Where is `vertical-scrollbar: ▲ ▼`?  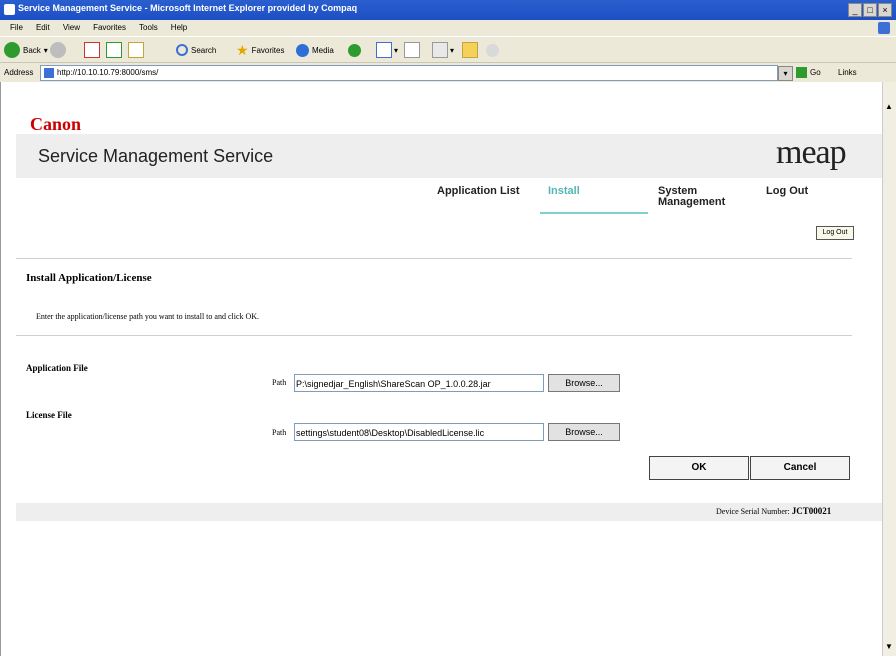
vertical-scrollbar: ▲ ▼ is located at coordinates (889, 369).